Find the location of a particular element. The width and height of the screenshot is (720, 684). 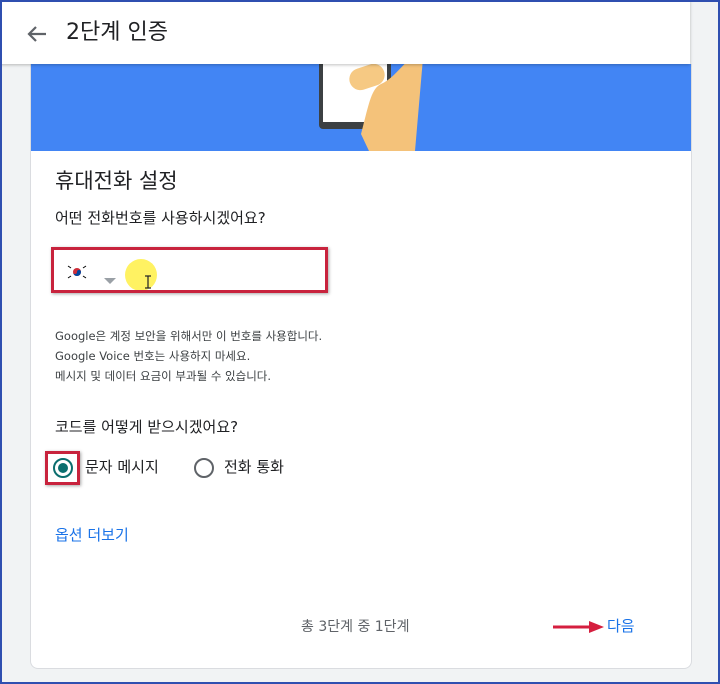

step-indicator: 총 3단계 중 1단계 is located at coordinates (355, 627).